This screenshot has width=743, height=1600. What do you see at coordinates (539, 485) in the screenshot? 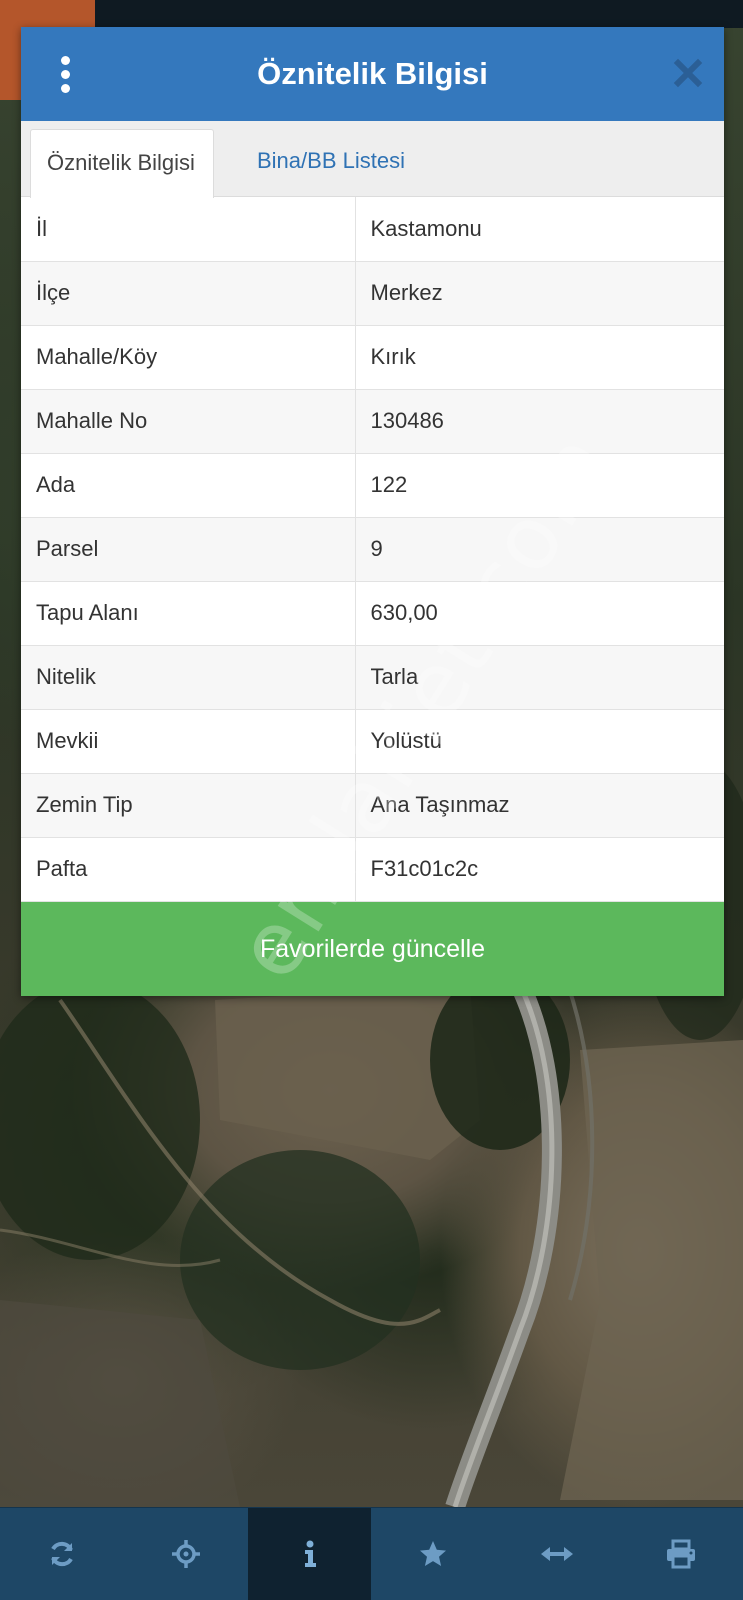
I see `attribute-value: 122` at bounding box center [539, 485].